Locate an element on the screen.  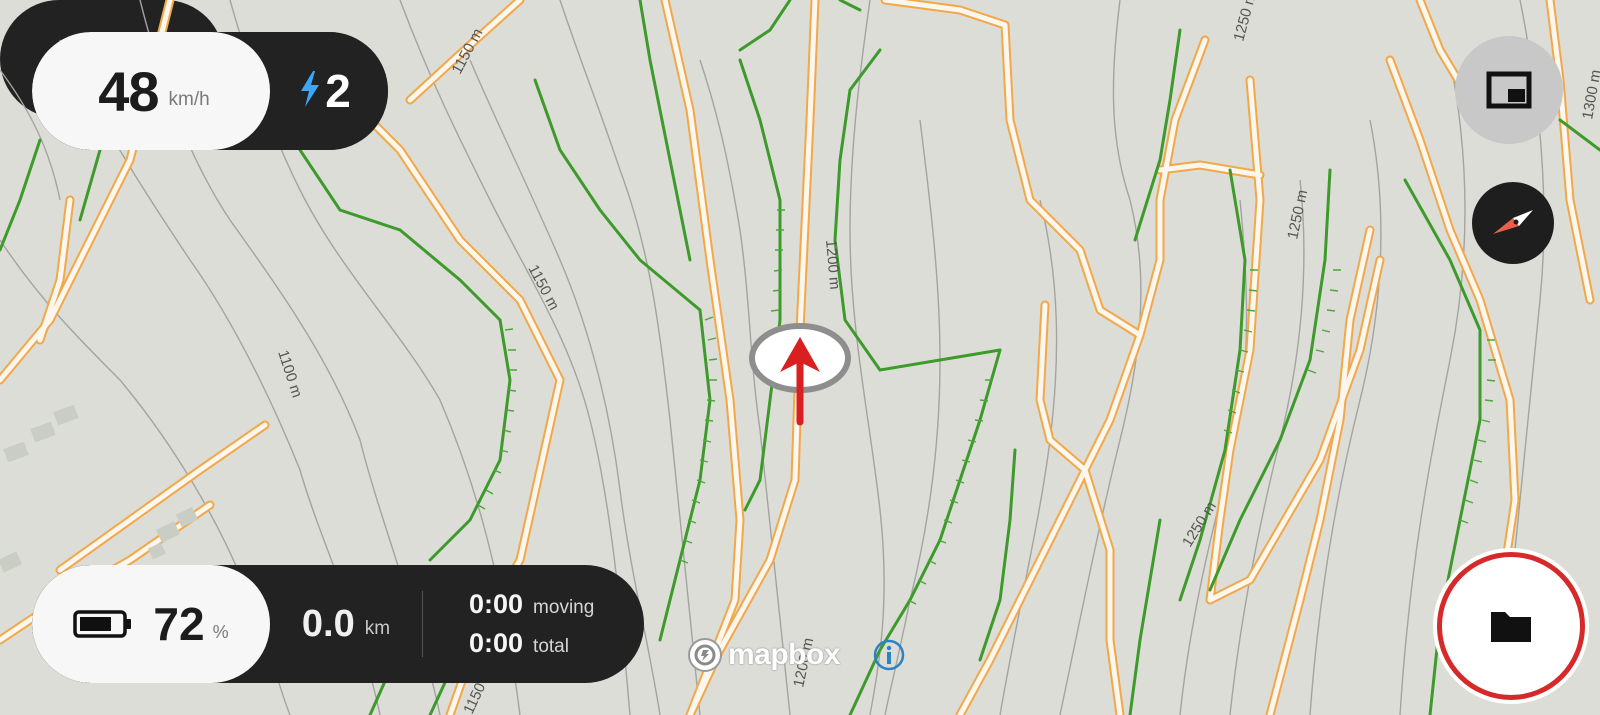
total-time-label: total is located at coordinates (551, 646).